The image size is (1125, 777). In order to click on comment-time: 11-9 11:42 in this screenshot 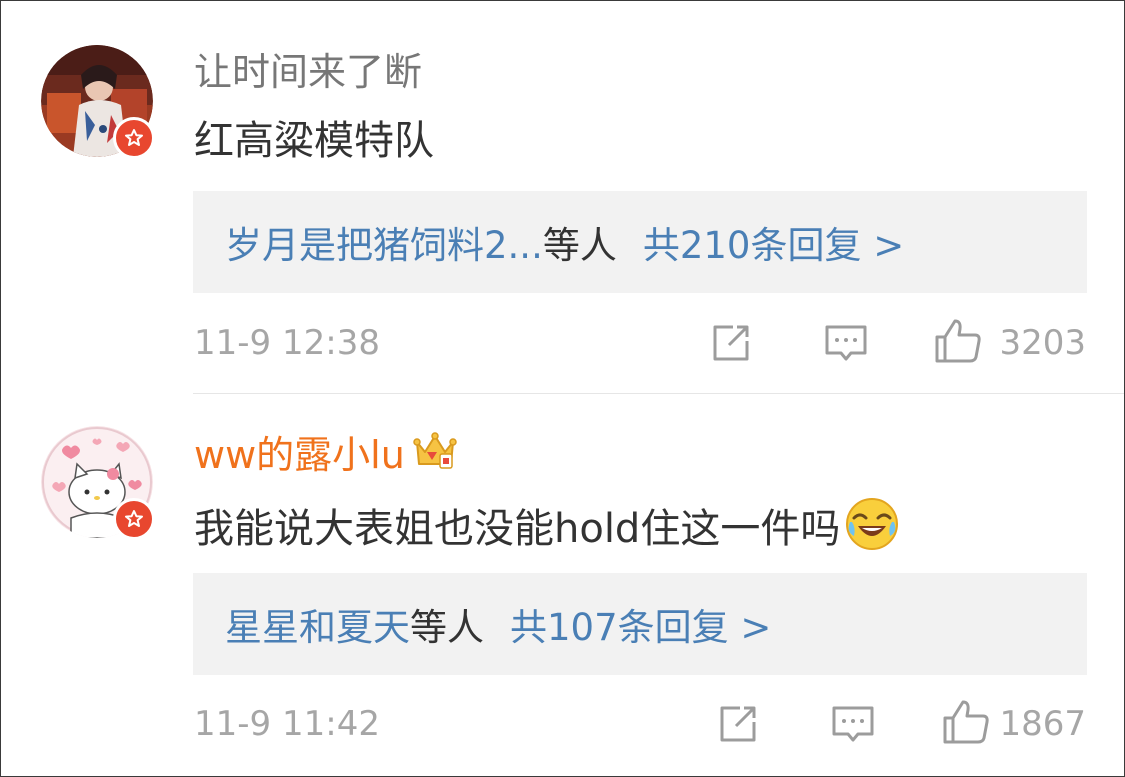, I will do `click(287, 724)`.